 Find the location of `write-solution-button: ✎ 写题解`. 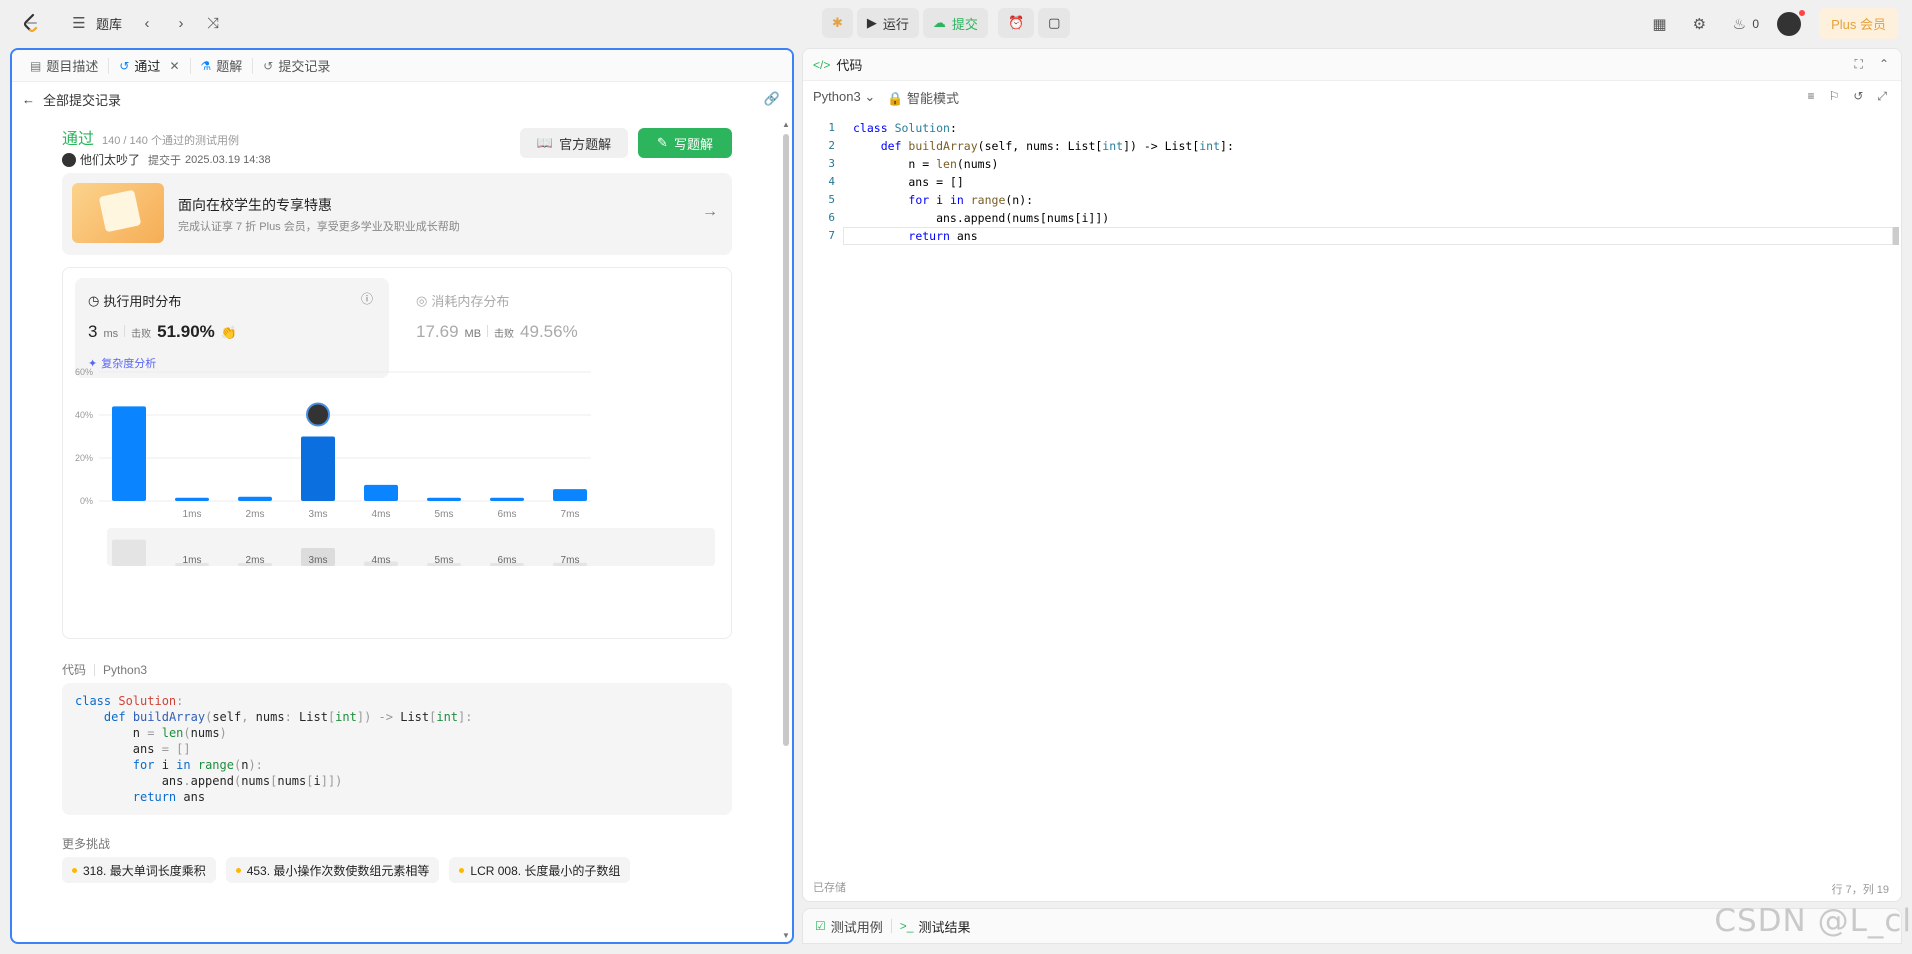

write-solution-button: ✎ 写题解 is located at coordinates (685, 143).